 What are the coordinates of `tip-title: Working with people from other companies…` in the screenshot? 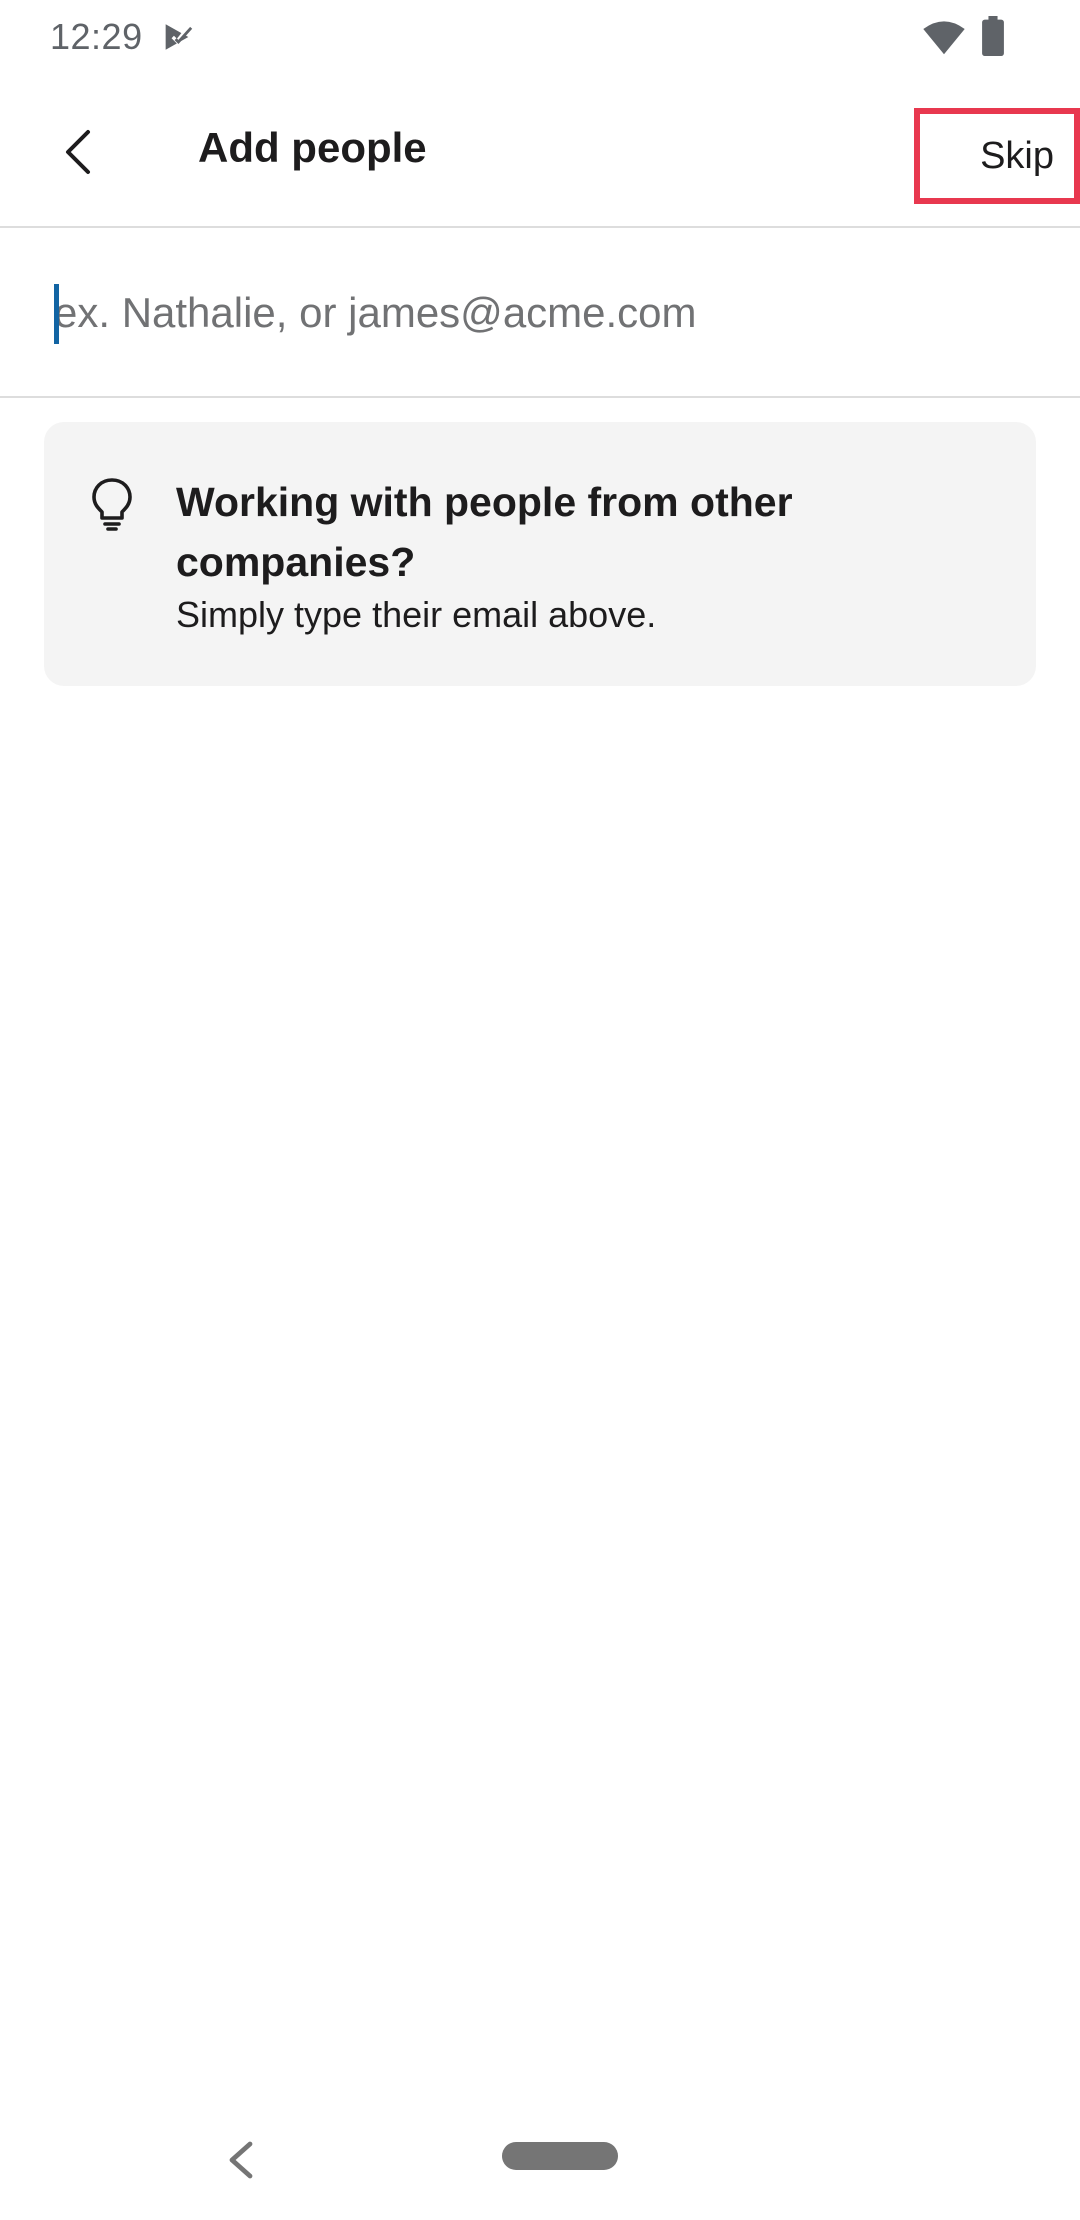 It's located at (484, 532).